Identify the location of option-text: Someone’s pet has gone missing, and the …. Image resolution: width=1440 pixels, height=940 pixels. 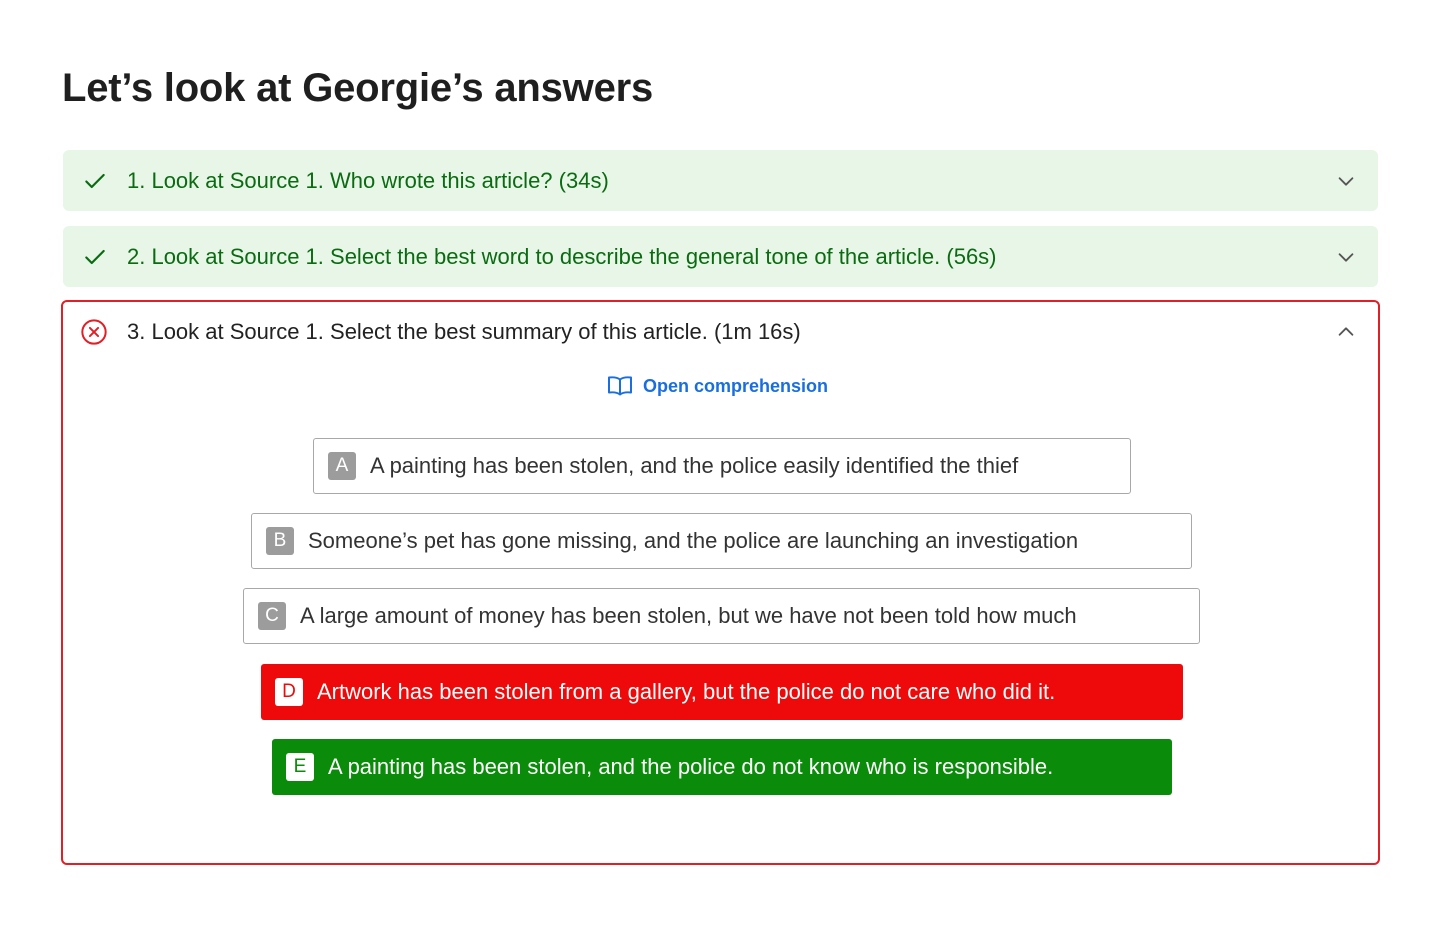
(693, 540).